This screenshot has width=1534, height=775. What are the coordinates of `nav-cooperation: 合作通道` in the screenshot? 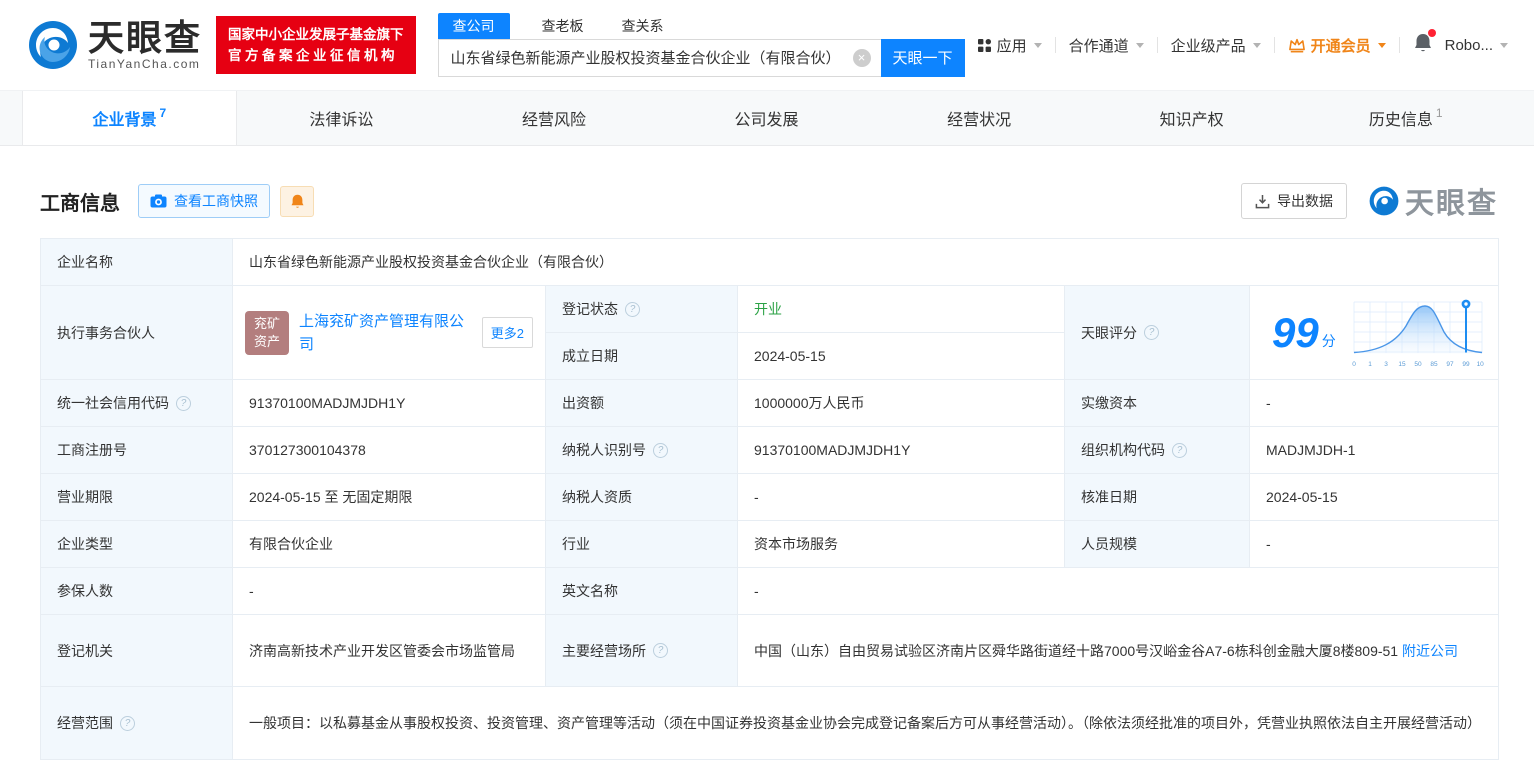 It's located at (1106, 45).